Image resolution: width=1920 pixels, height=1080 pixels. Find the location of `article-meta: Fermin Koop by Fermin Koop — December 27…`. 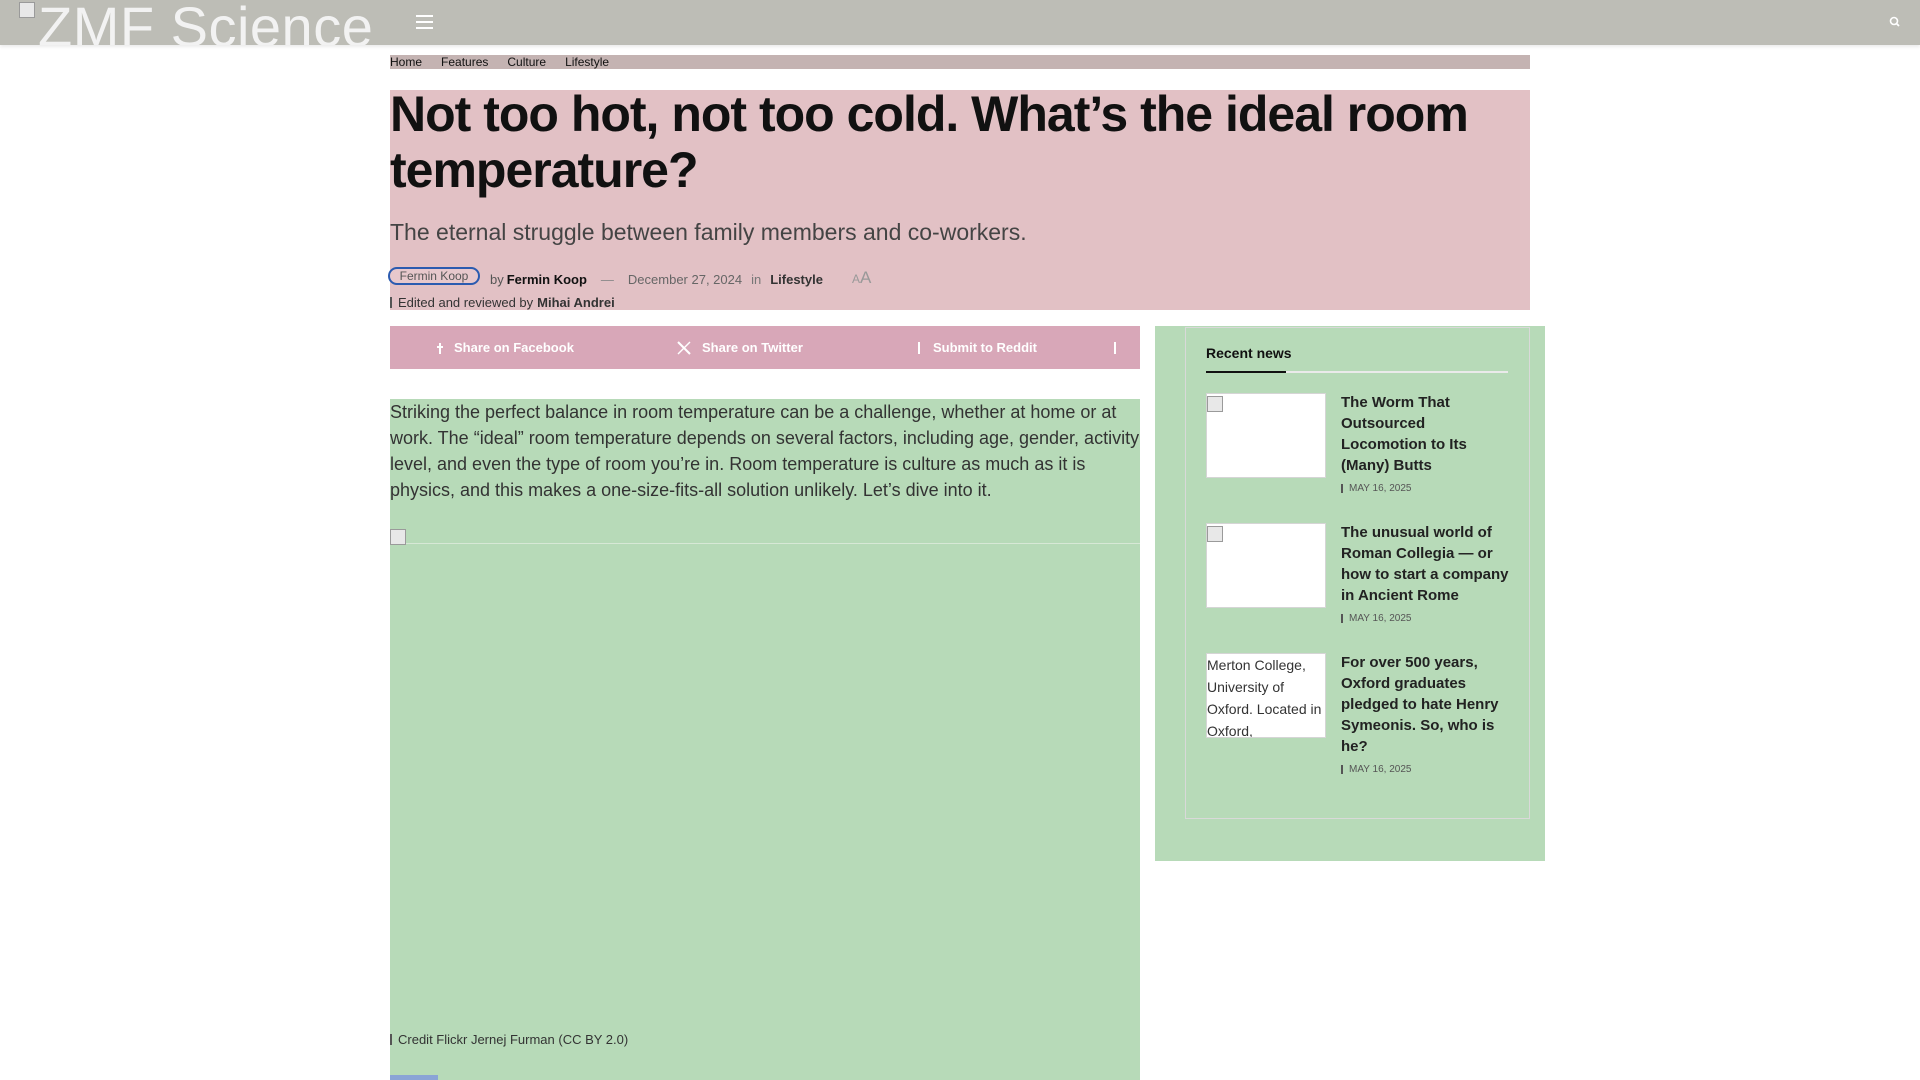

article-meta: Fermin Koop by Fermin Koop — December 27… is located at coordinates (629, 279).